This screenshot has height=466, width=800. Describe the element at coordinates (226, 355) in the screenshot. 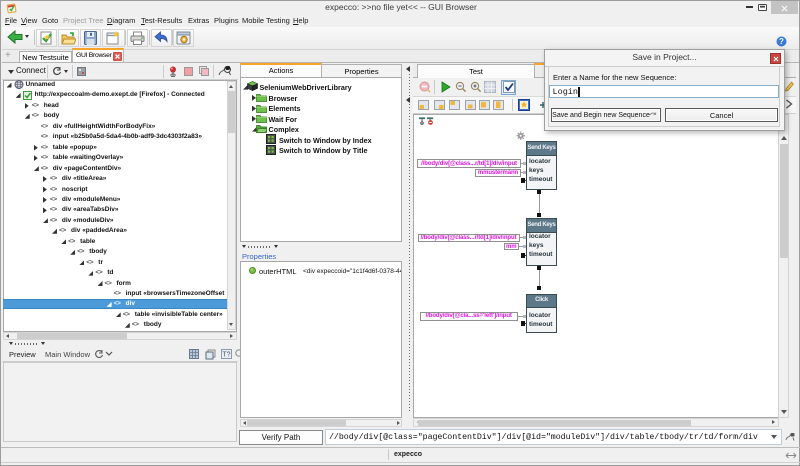

I see `svg-text: T?` at that location.